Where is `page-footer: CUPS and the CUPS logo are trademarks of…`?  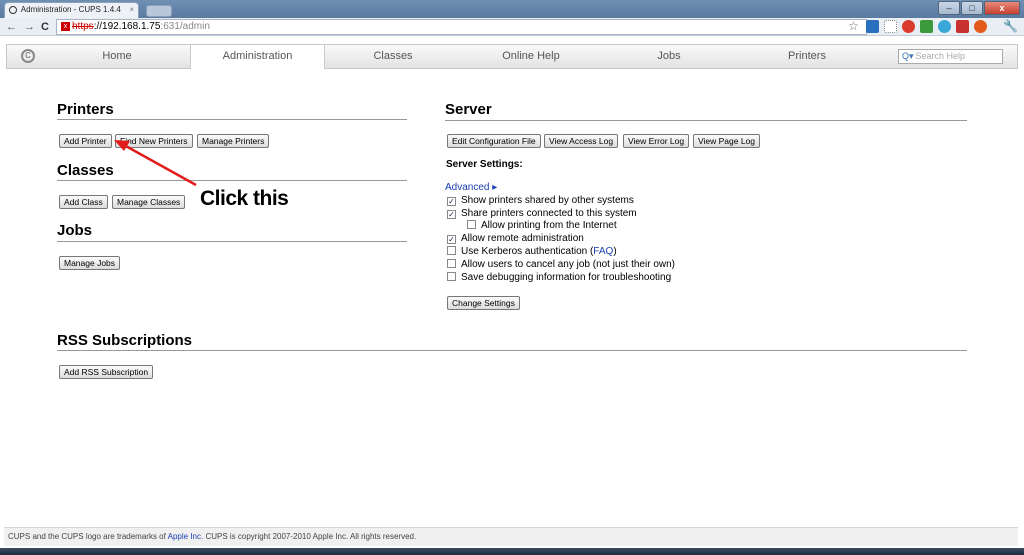 page-footer: CUPS and the CUPS logo are trademarks of… is located at coordinates (511, 536).